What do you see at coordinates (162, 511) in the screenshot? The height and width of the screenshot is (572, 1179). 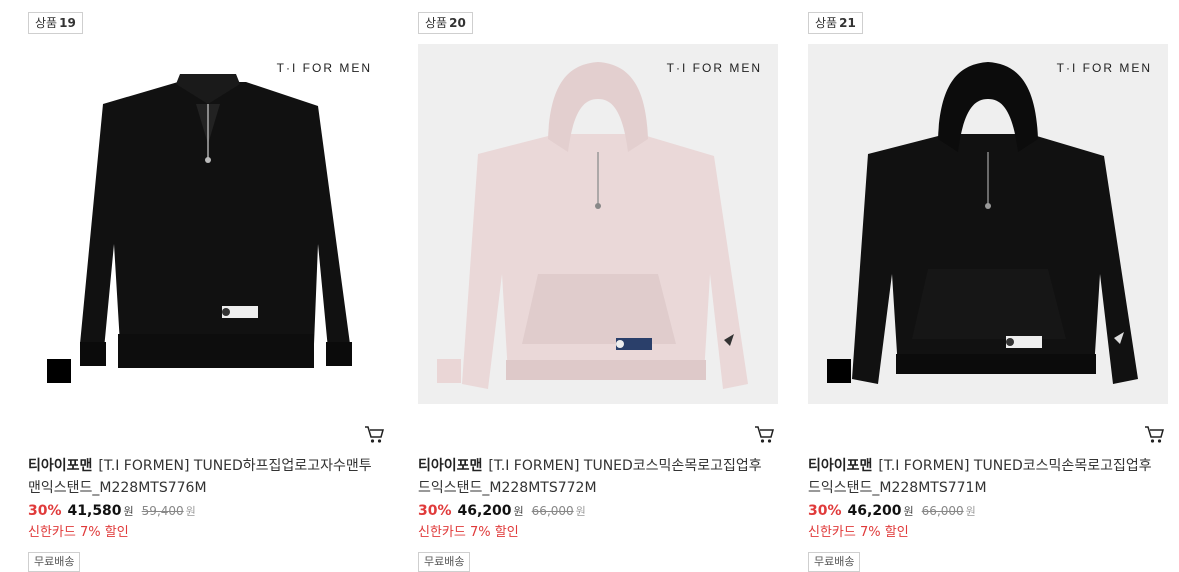 I see `original-price: 59,400` at bounding box center [162, 511].